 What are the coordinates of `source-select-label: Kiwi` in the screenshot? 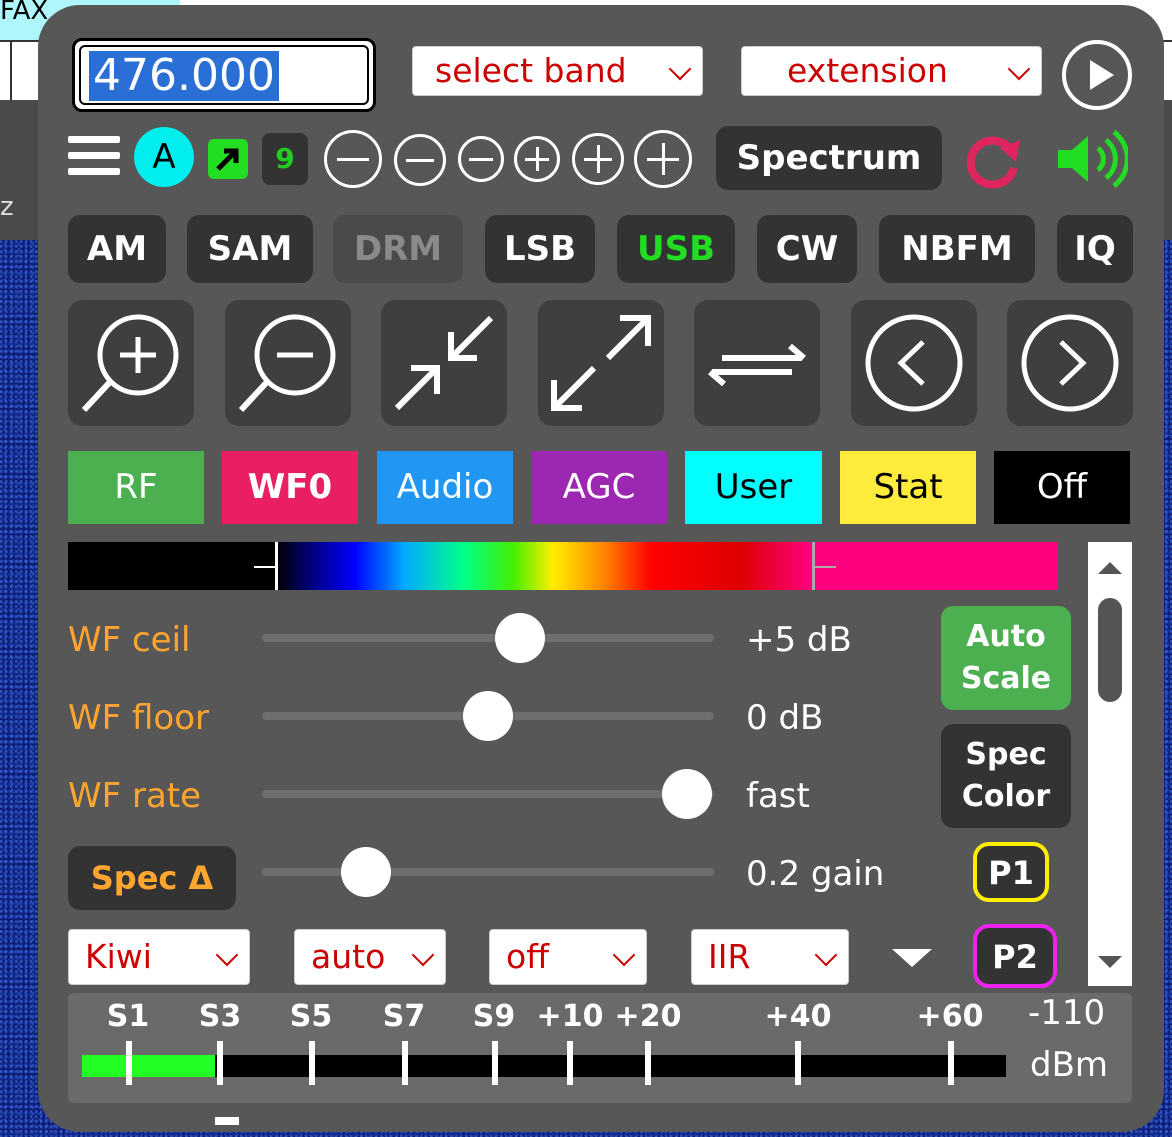 It's located at (118, 956).